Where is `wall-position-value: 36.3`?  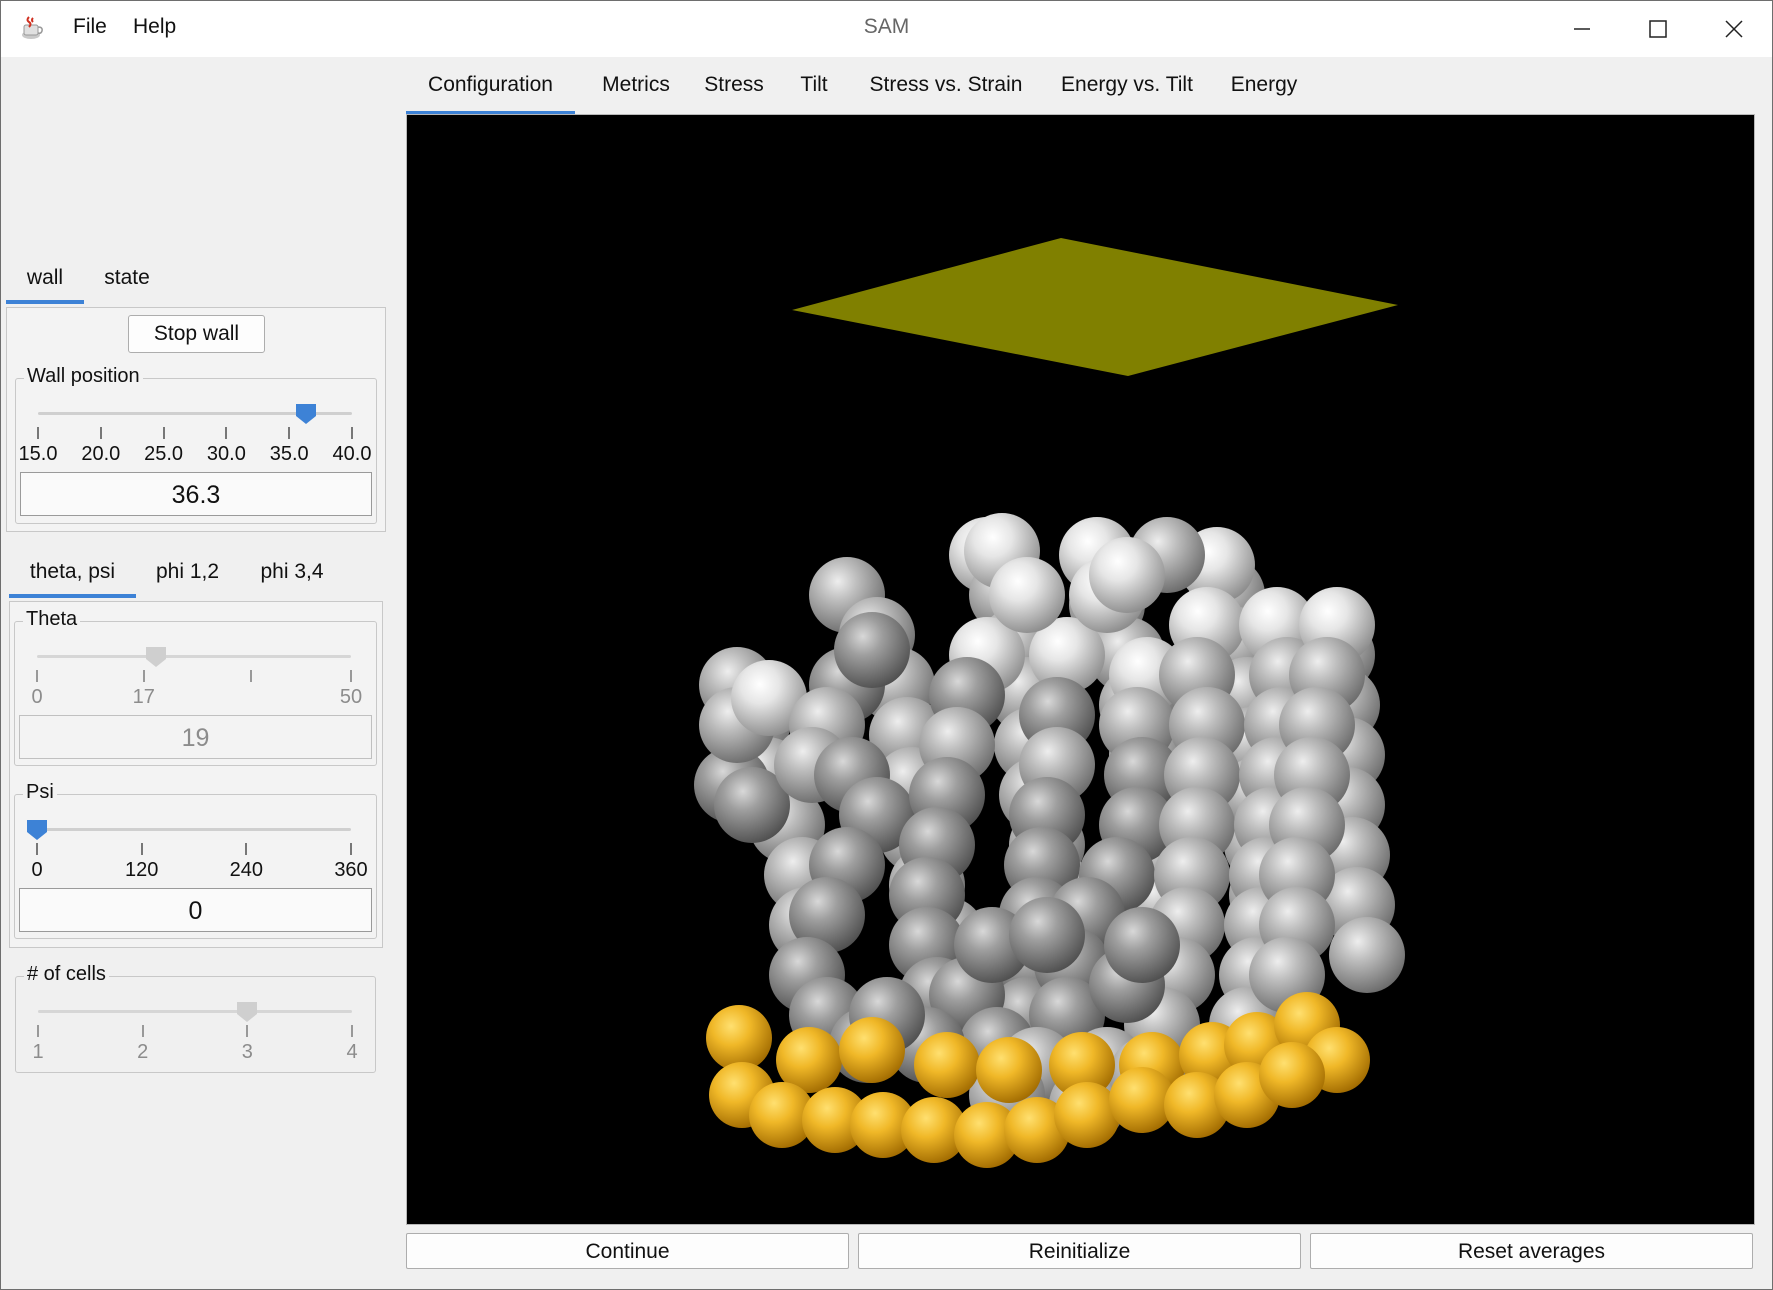
wall-position-value: 36.3 is located at coordinates (196, 494).